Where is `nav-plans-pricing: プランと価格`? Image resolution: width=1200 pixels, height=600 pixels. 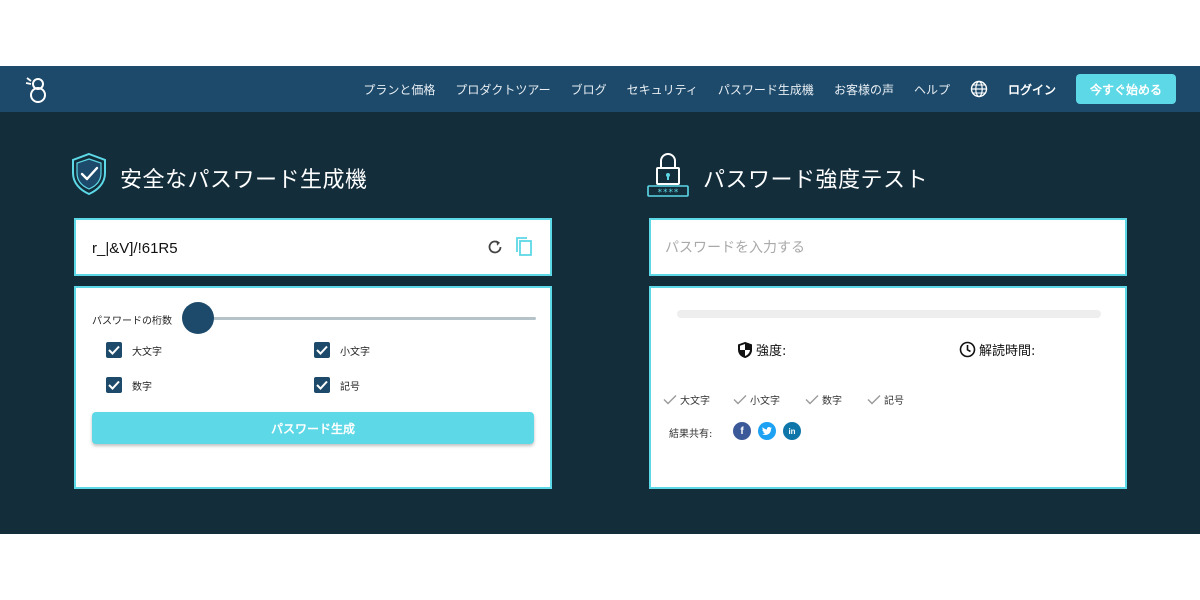
nav-plans-pricing: プランと価格 is located at coordinates (399, 89).